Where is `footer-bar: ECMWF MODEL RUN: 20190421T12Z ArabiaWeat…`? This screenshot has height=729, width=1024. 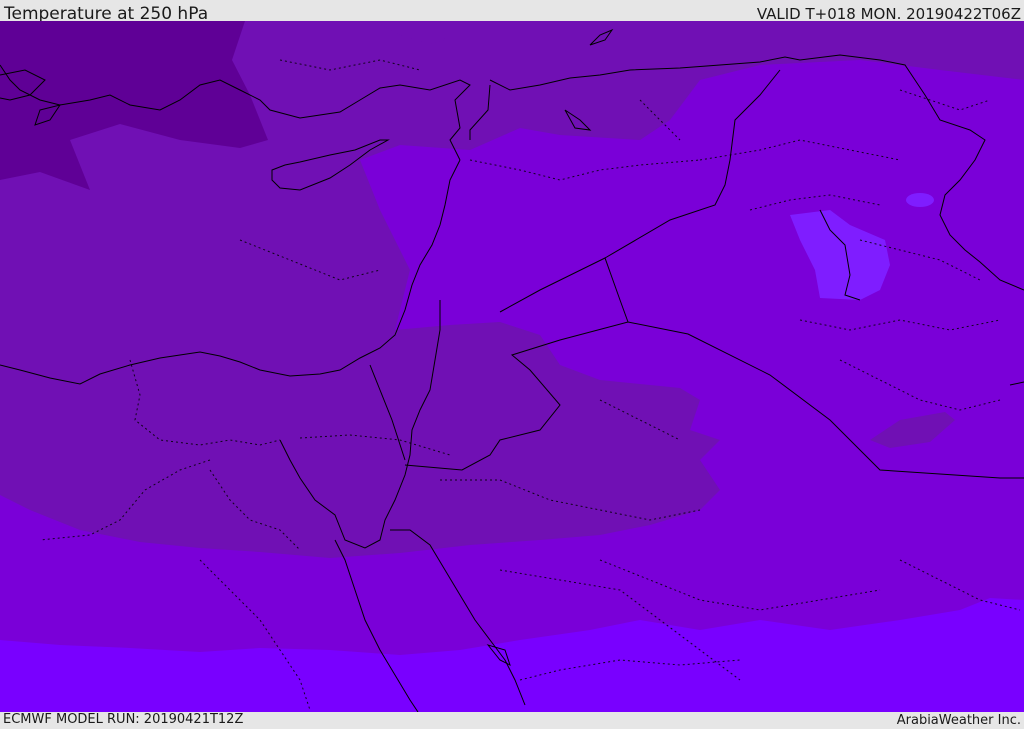
footer-bar: ECMWF MODEL RUN: 20190421T12Z ArabiaWeat… is located at coordinates (512, 720).